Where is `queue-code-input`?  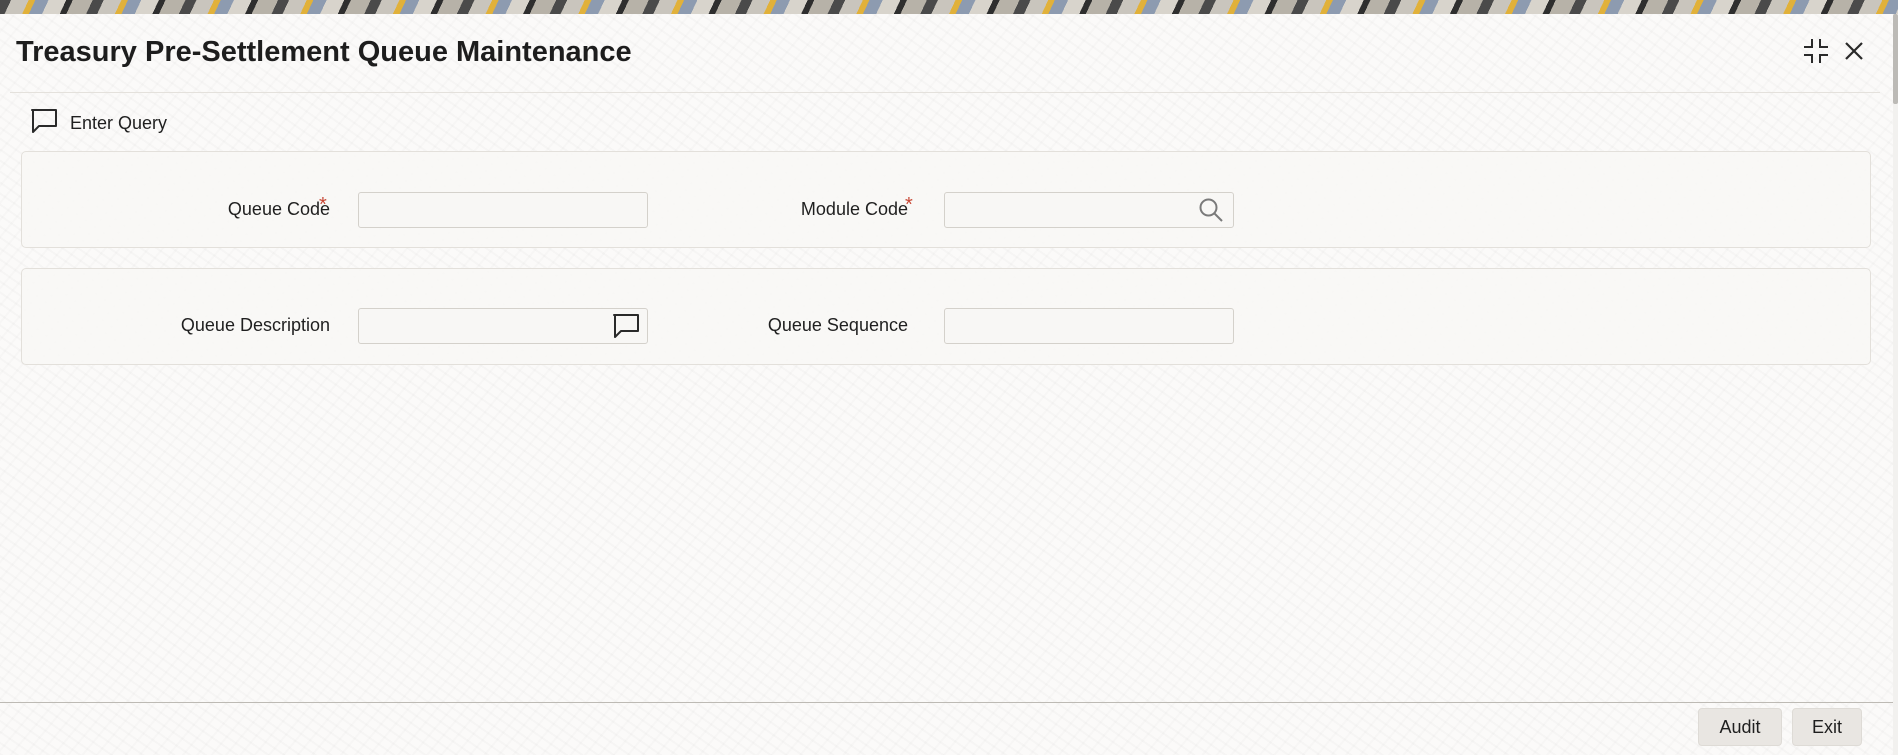 queue-code-input is located at coordinates (503, 210).